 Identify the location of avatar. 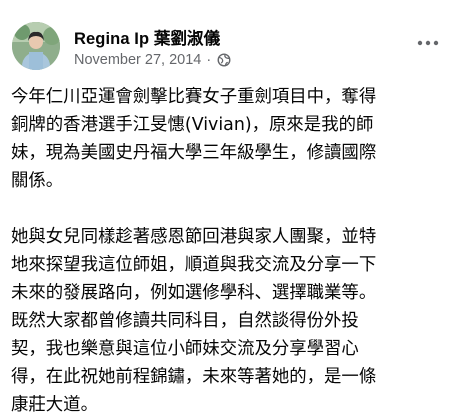
(36, 46).